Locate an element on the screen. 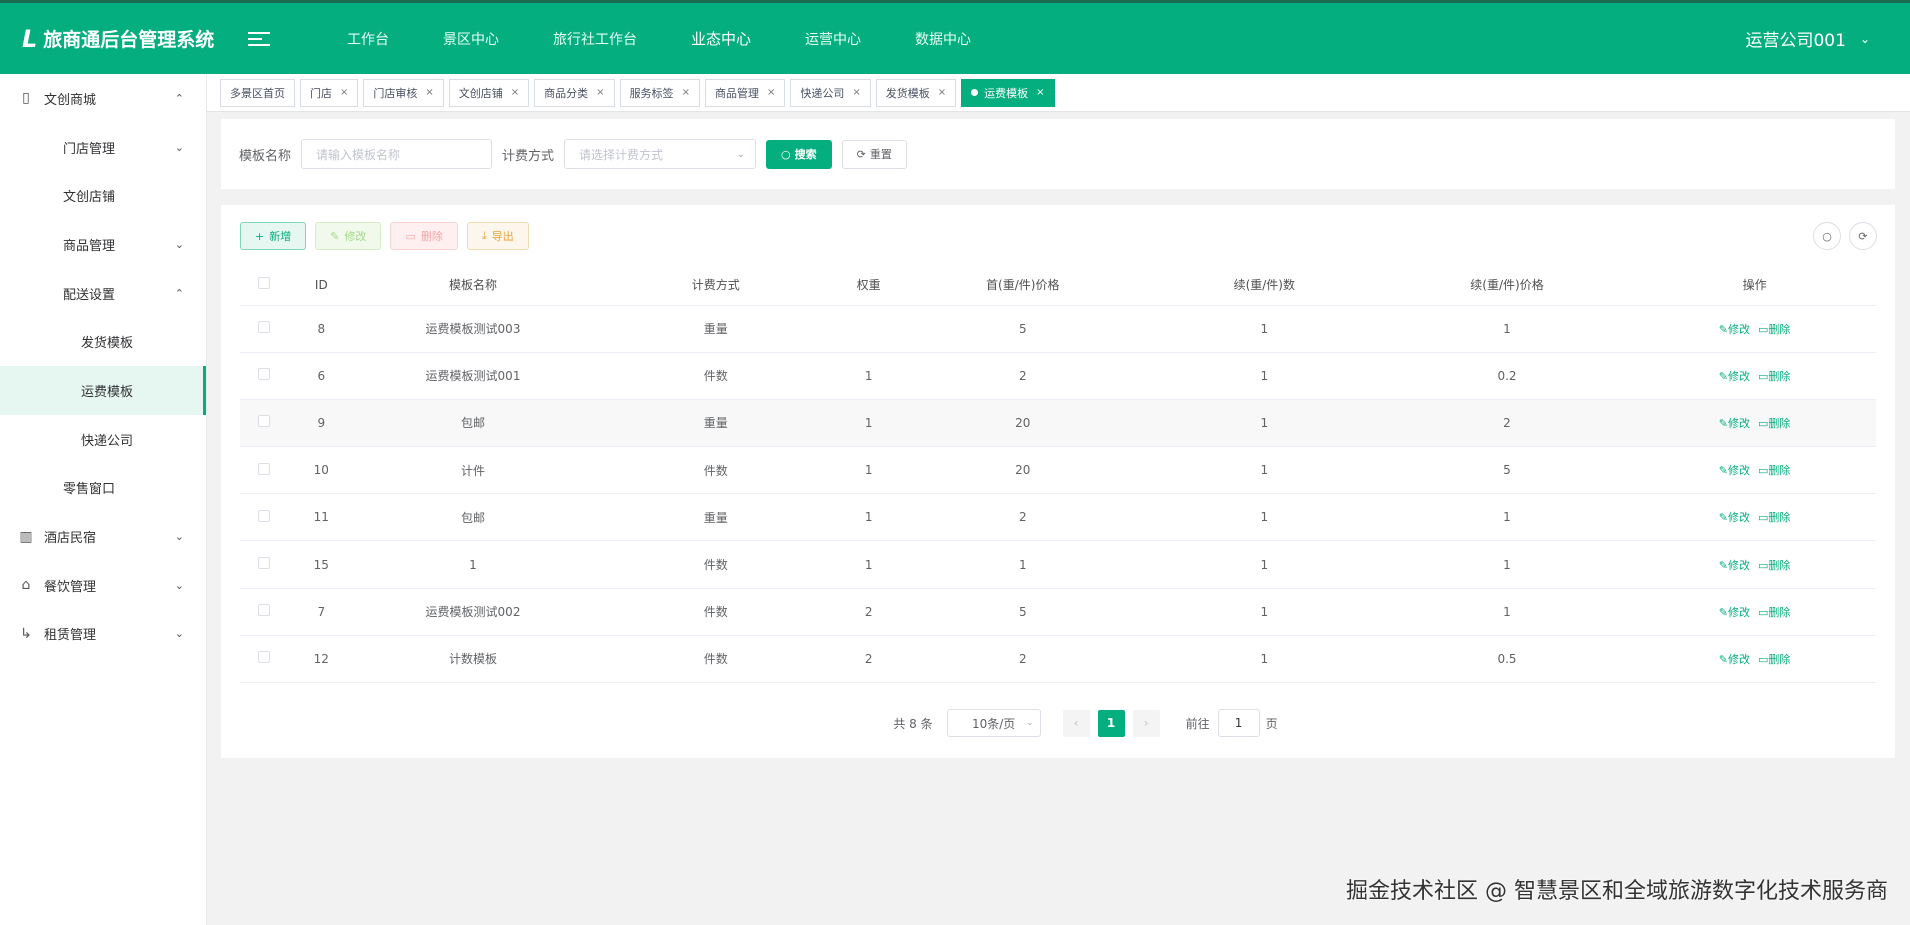  refresh-icon: ⟳ is located at coordinates (1863, 236).